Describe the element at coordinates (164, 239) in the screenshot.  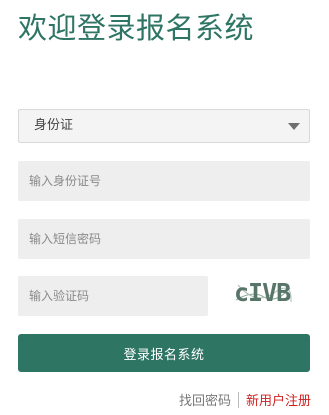
I see `sms-code-input` at that location.